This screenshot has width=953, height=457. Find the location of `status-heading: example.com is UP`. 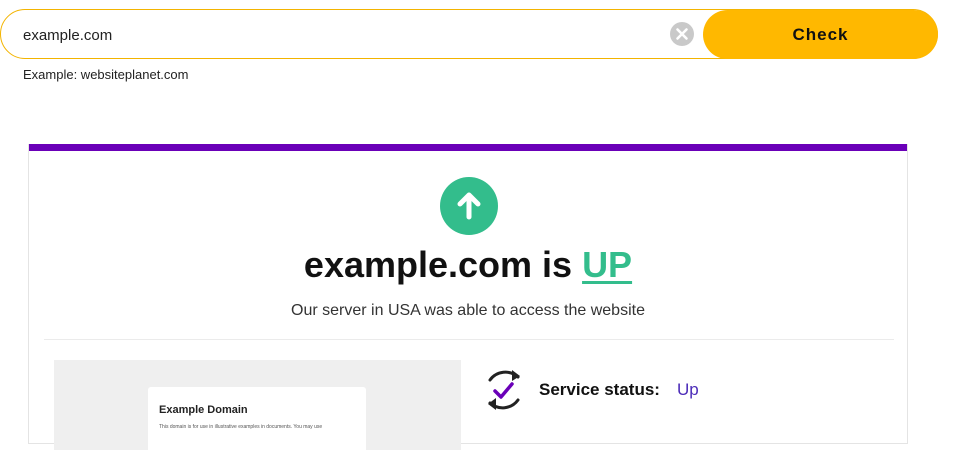

status-heading: example.com is UP is located at coordinates (468, 265).